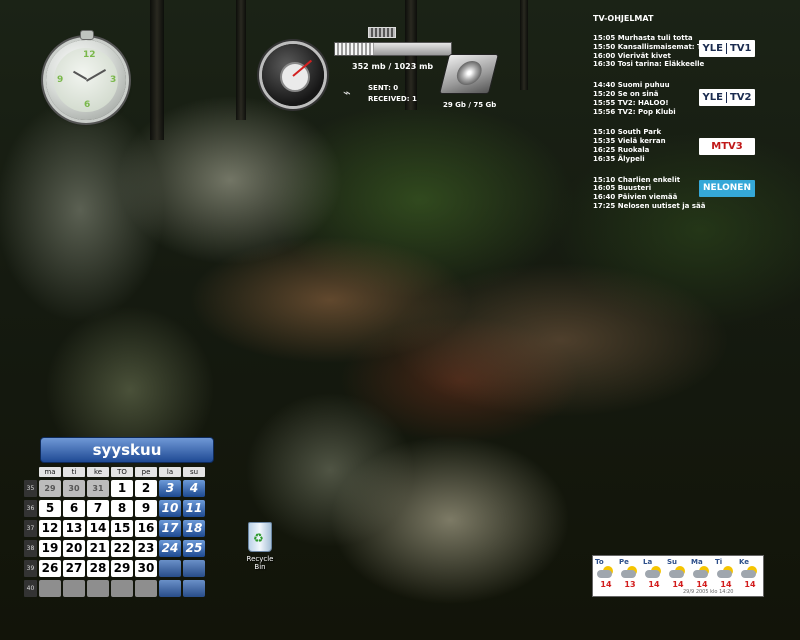 This screenshot has height=640, width=800. Describe the element at coordinates (87, 35) in the screenshot. I see `clock-crown` at that location.